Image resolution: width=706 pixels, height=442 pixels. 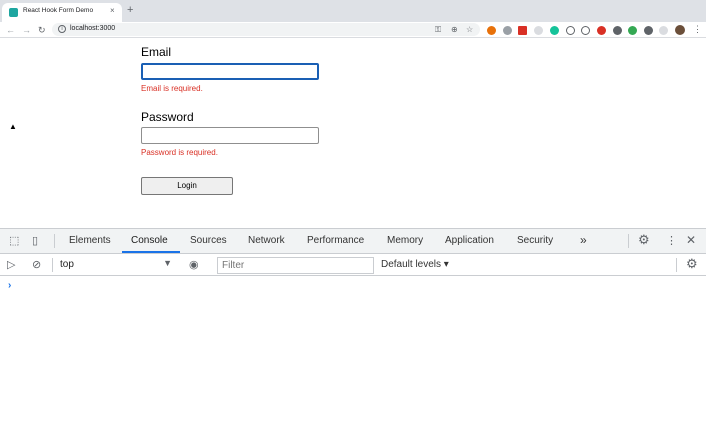 I want to click on console-prompt-icon: ›, so click(x=9, y=285).